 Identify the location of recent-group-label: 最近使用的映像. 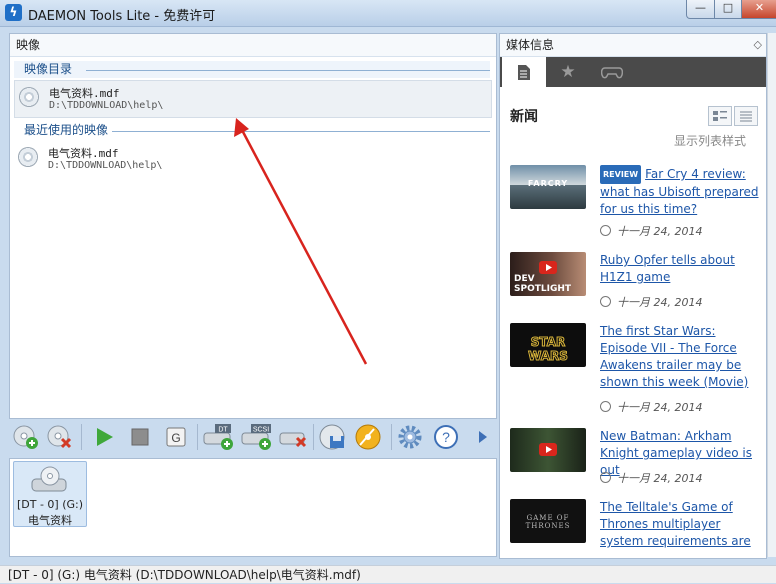
(66, 130).